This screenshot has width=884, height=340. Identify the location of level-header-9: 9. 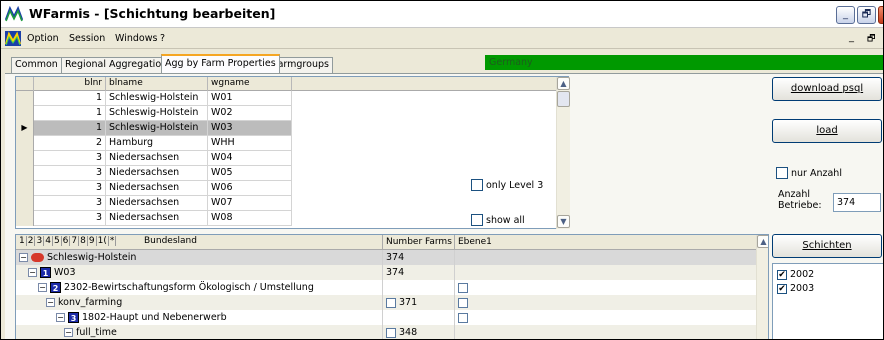
(92, 241).